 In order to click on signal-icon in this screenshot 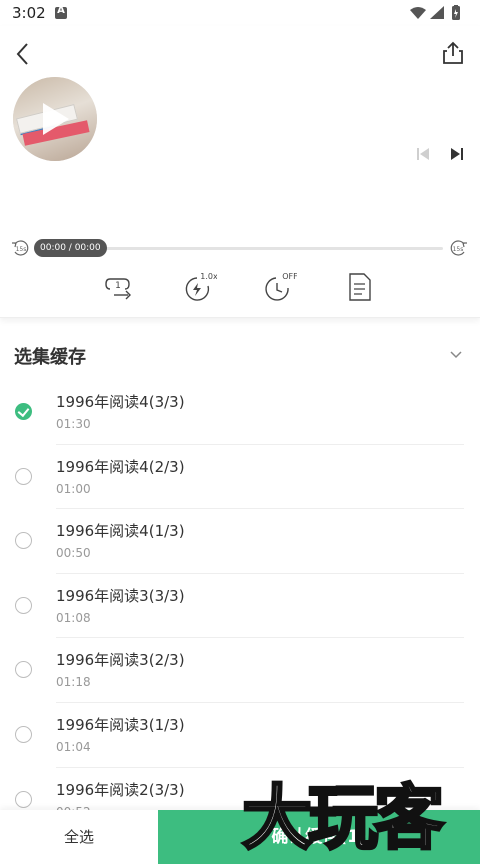, I will do `click(437, 12)`.